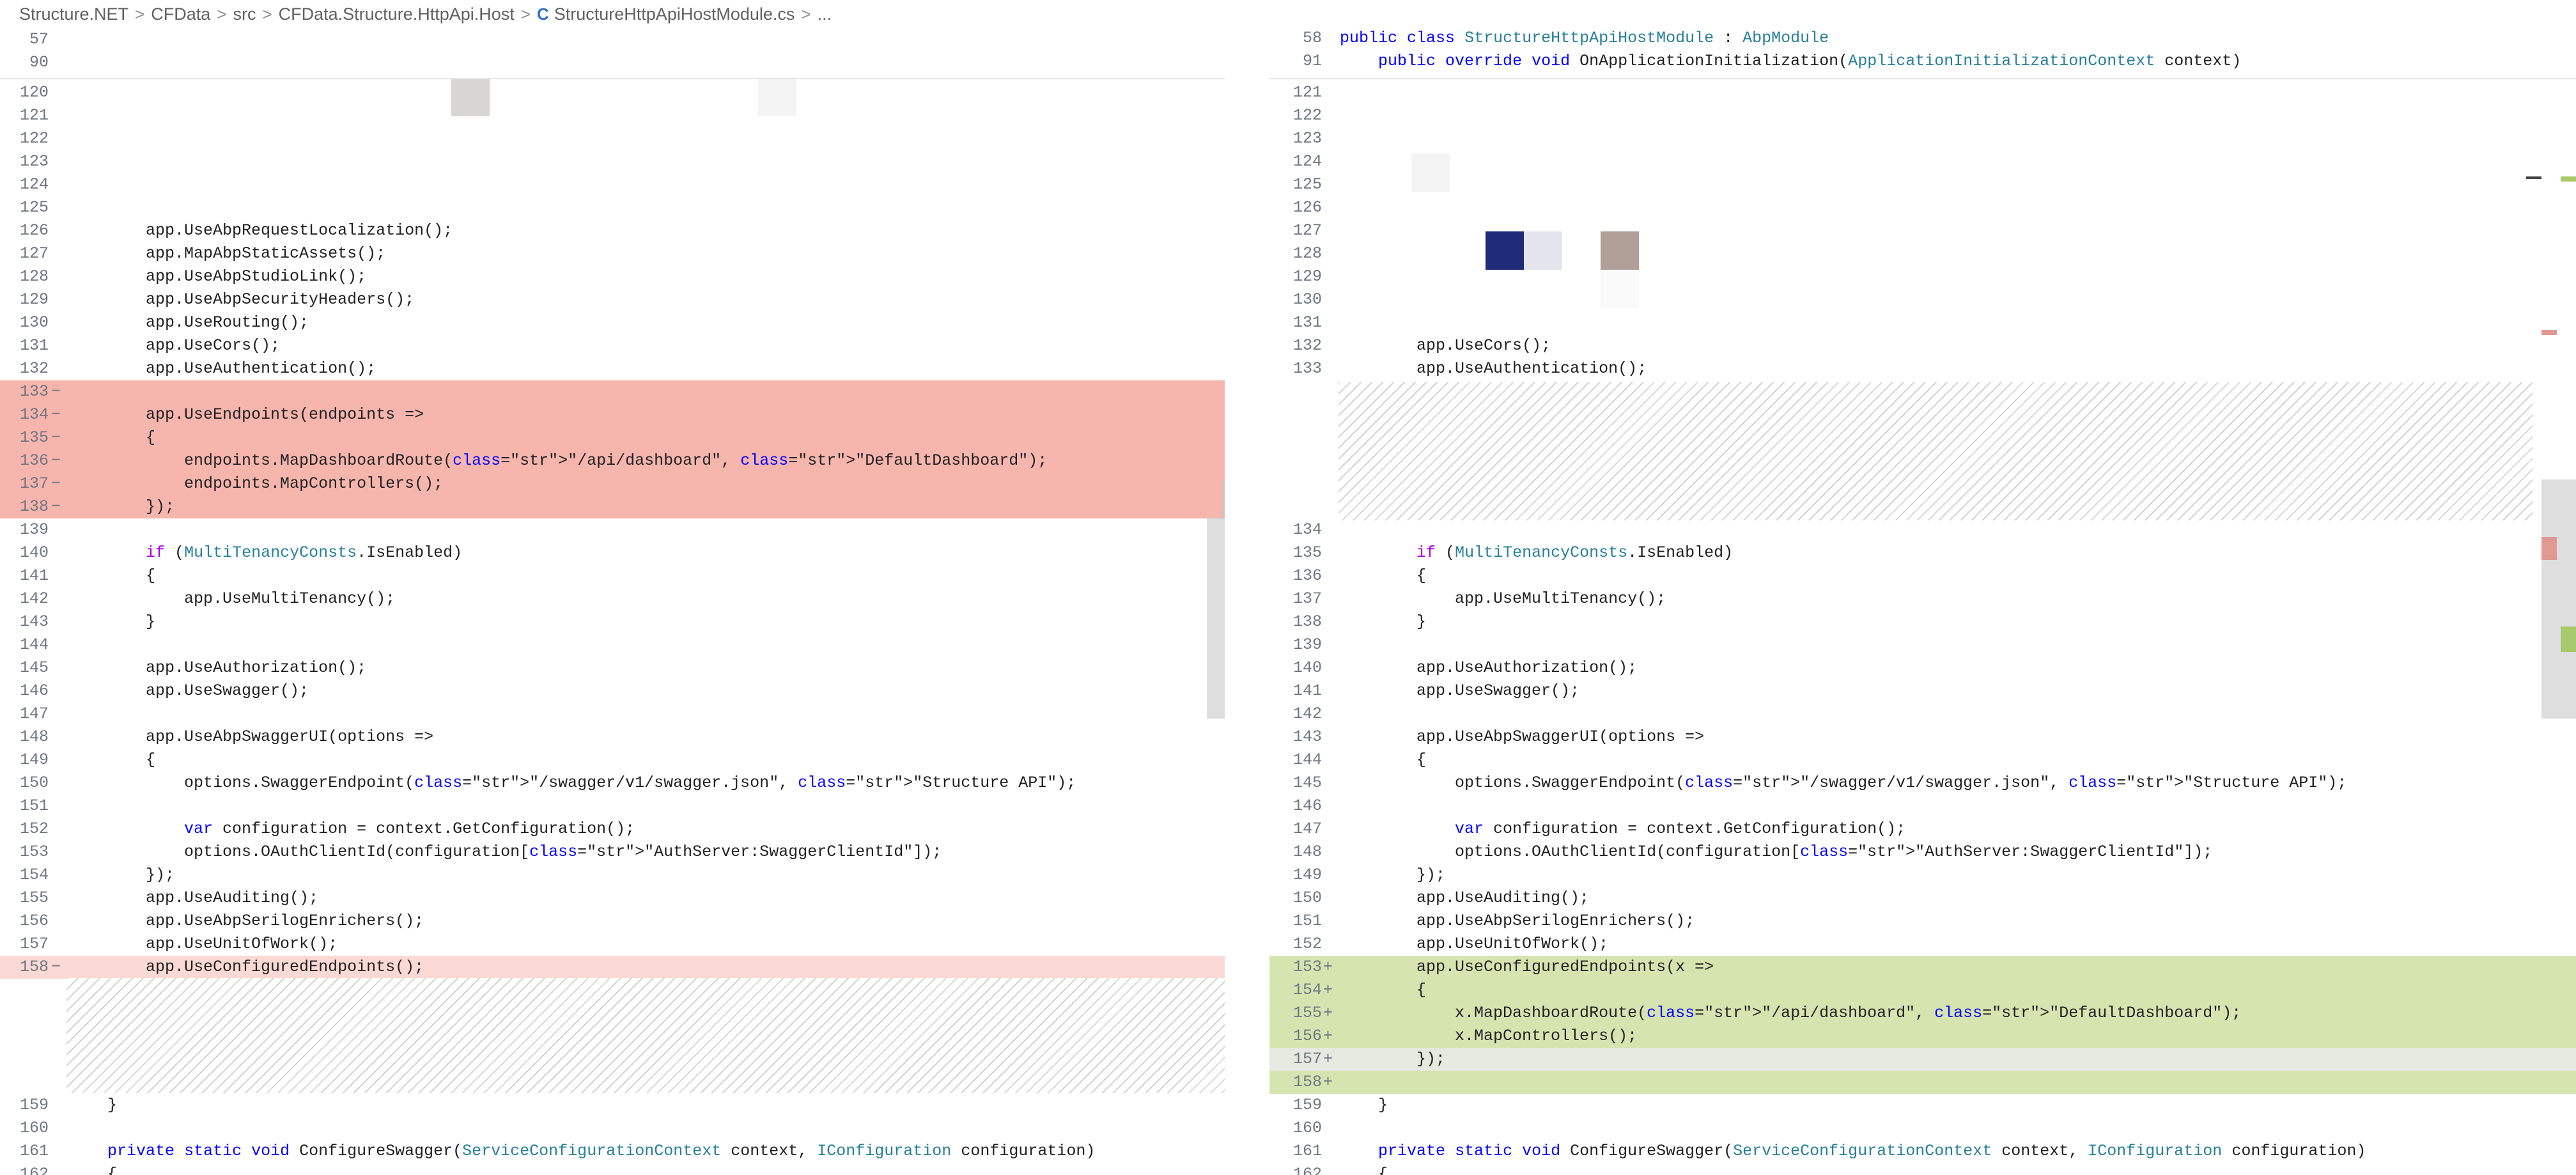  What do you see at coordinates (1923, 668) in the screenshot?
I see `code-line: 140 app.UseAuthorization();` at bounding box center [1923, 668].